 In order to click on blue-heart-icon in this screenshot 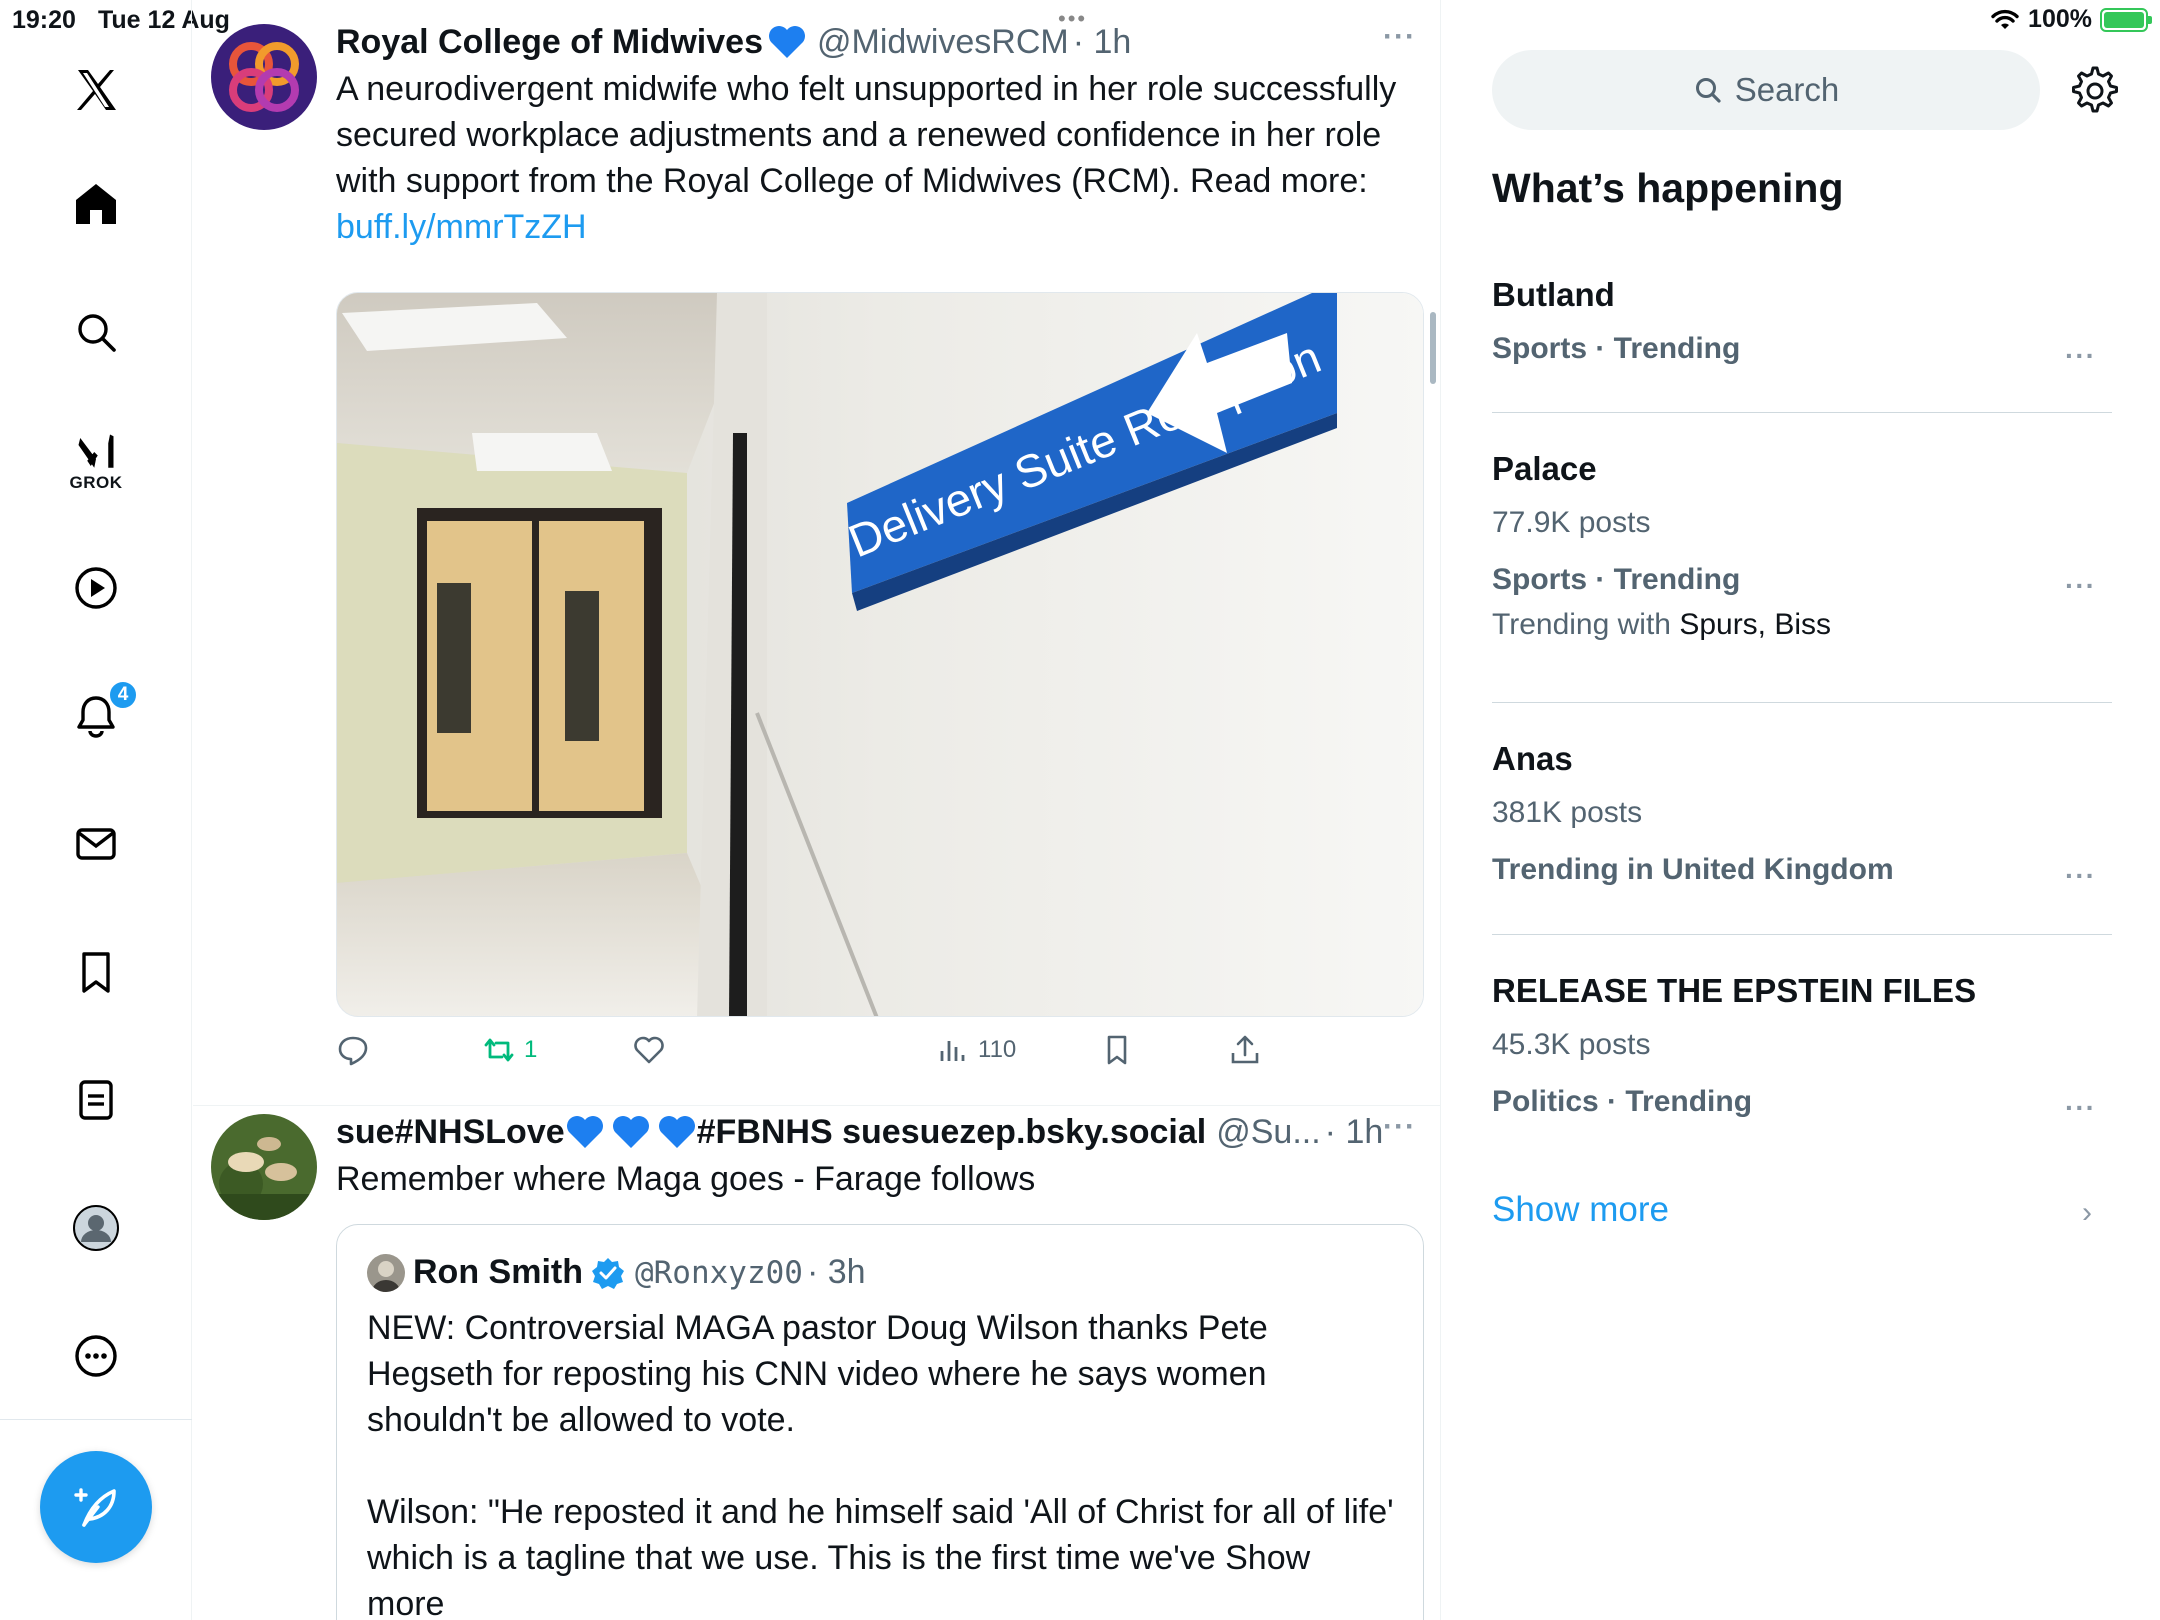, I will do `click(786, 42)`.